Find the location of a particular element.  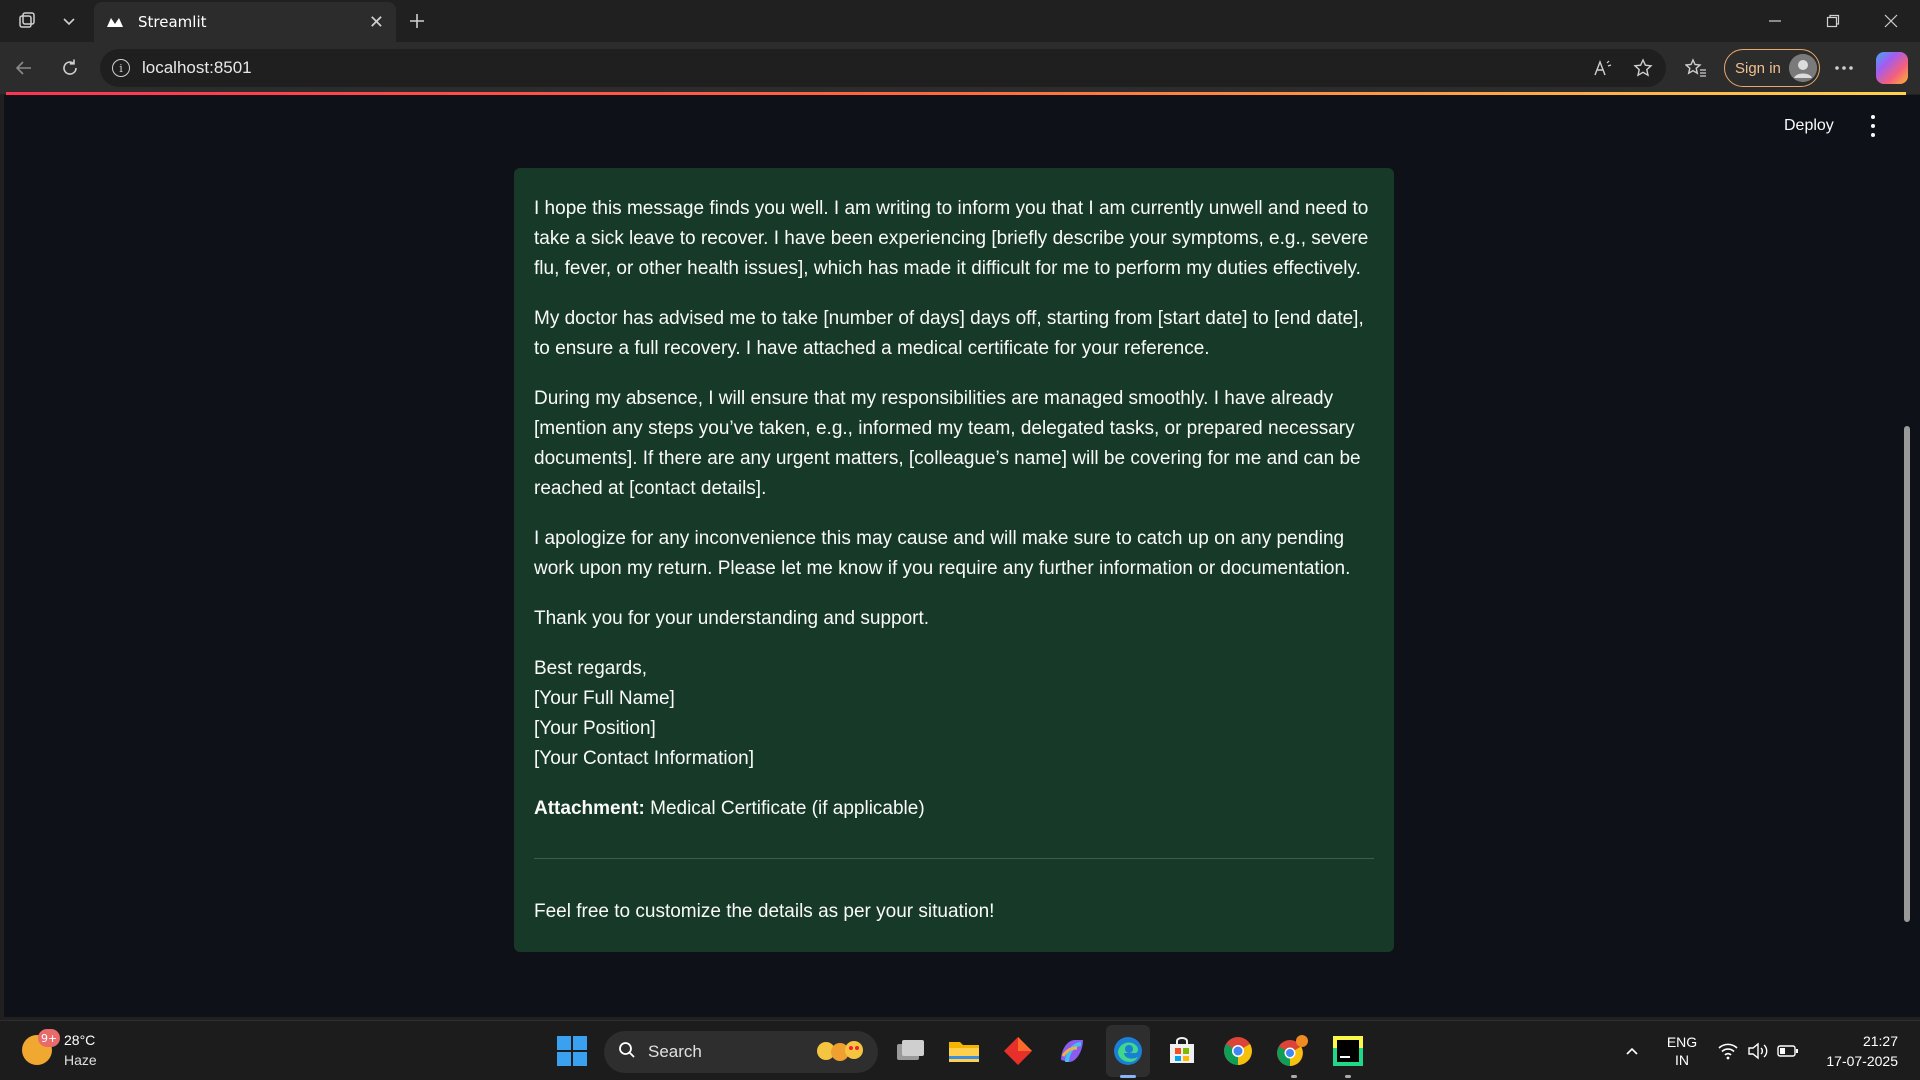

task-view-icon is located at coordinates (910, 1051).